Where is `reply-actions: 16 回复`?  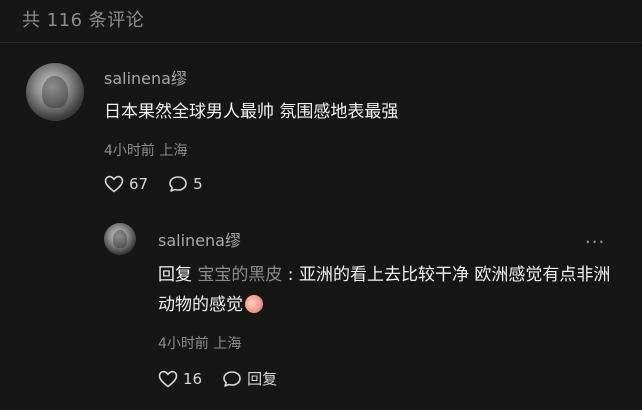
reply-actions: 16 回复 is located at coordinates (227, 378).